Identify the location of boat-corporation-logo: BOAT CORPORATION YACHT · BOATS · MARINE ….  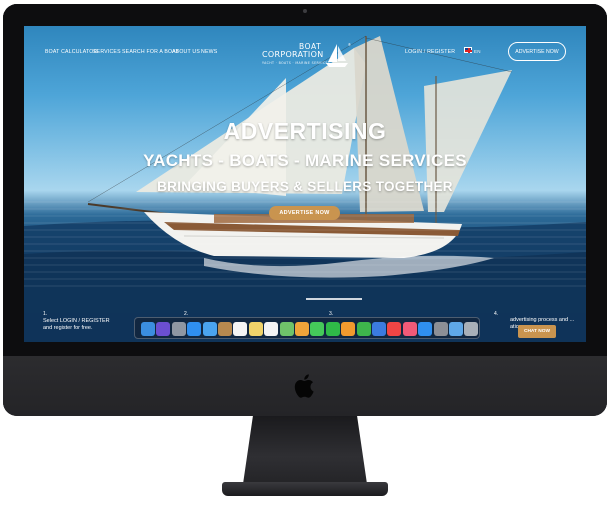
(310, 56).